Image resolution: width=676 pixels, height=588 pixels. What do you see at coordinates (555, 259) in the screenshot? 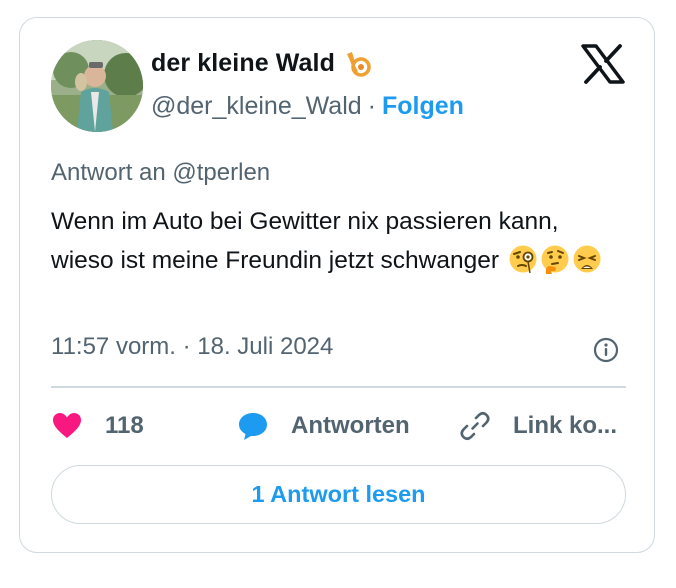
I see `thinking-face-emoji-icon` at bounding box center [555, 259].